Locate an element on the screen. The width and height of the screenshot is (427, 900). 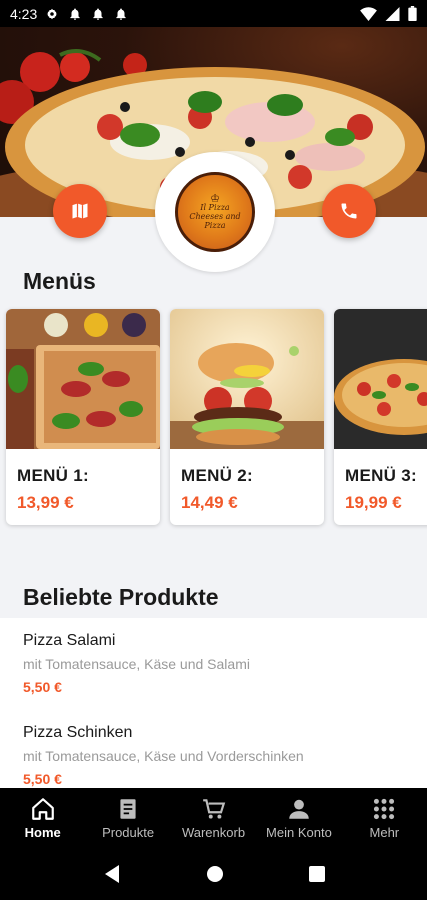
bottom-navigation: Home Produkte Warenkorb Mein Konto Mehr is located at coordinates (213, 818).